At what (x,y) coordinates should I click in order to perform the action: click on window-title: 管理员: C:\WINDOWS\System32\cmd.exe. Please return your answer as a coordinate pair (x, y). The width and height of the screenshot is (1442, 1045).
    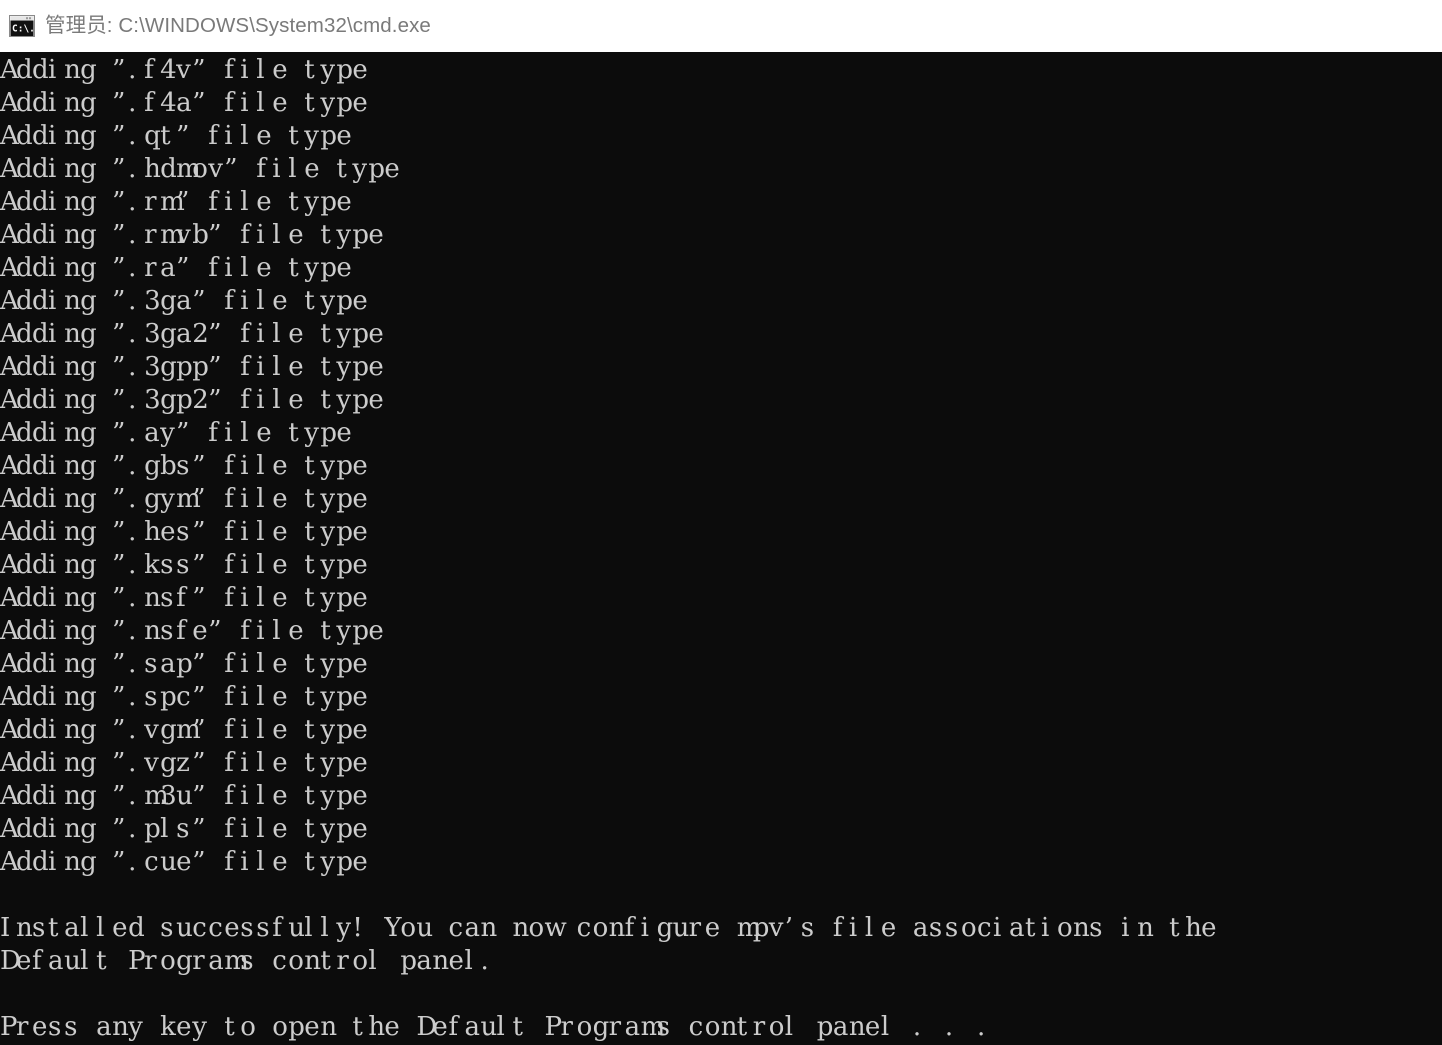
    Looking at the image, I should click on (238, 25).